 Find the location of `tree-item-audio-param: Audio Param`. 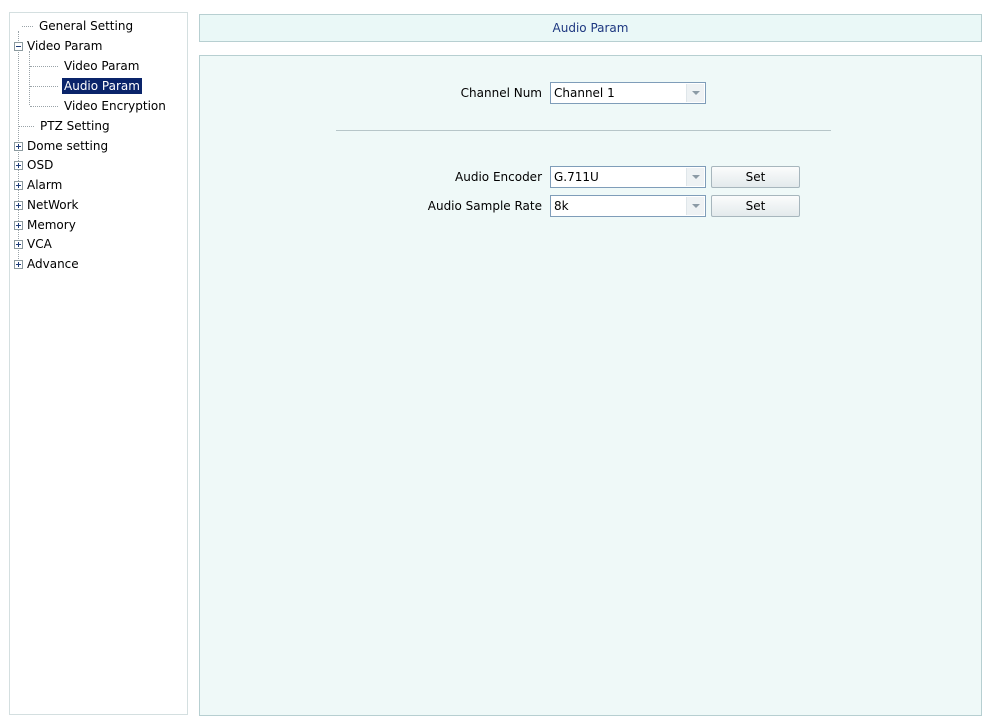

tree-item-audio-param: Audio Param is located at coordinates (97, 86).